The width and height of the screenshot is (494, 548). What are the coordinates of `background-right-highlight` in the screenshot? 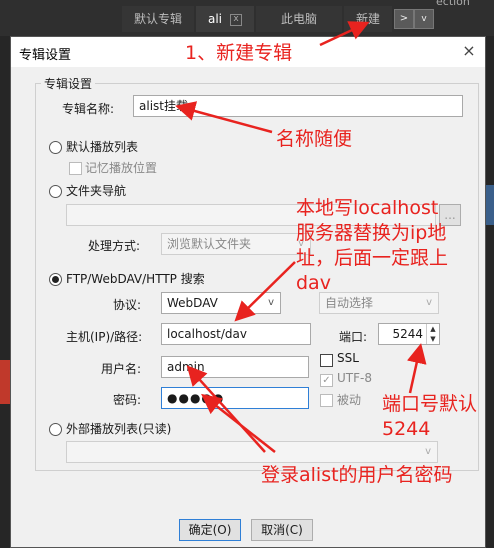 It's located at (490, 205).